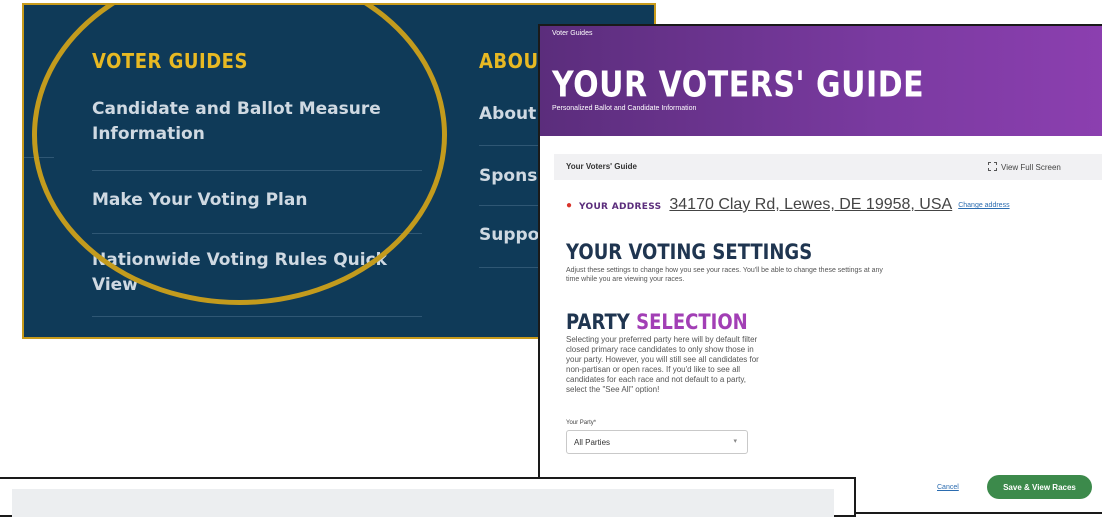 This screenshot has width=1102, height=517. Describe the element at coordinates (423, 503) in the screenshot. I see `bottom-toolbar` at that location.